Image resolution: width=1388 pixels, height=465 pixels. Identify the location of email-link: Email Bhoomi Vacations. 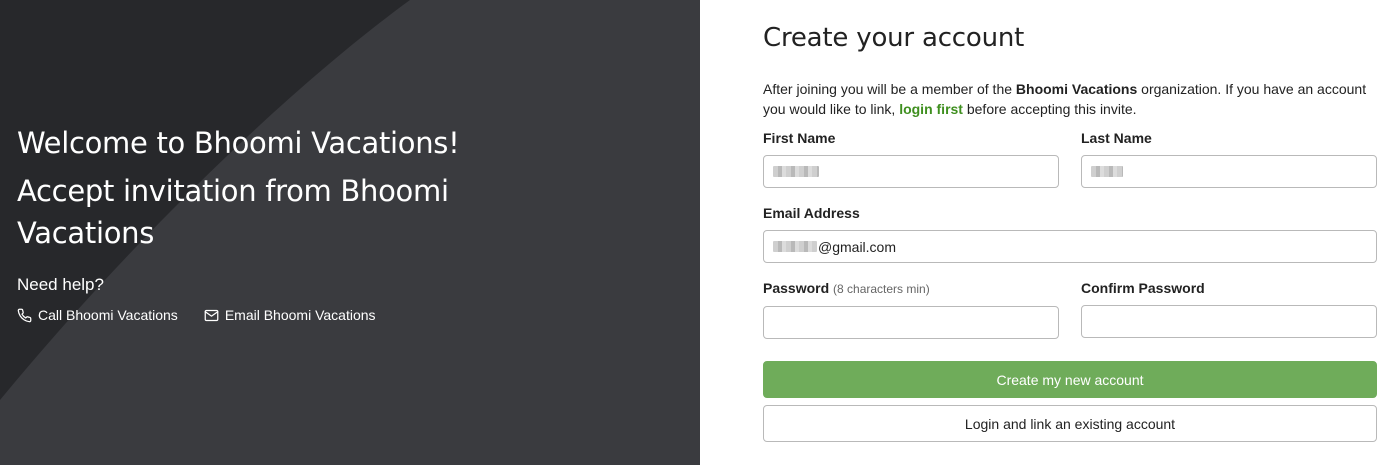
(290, 315).